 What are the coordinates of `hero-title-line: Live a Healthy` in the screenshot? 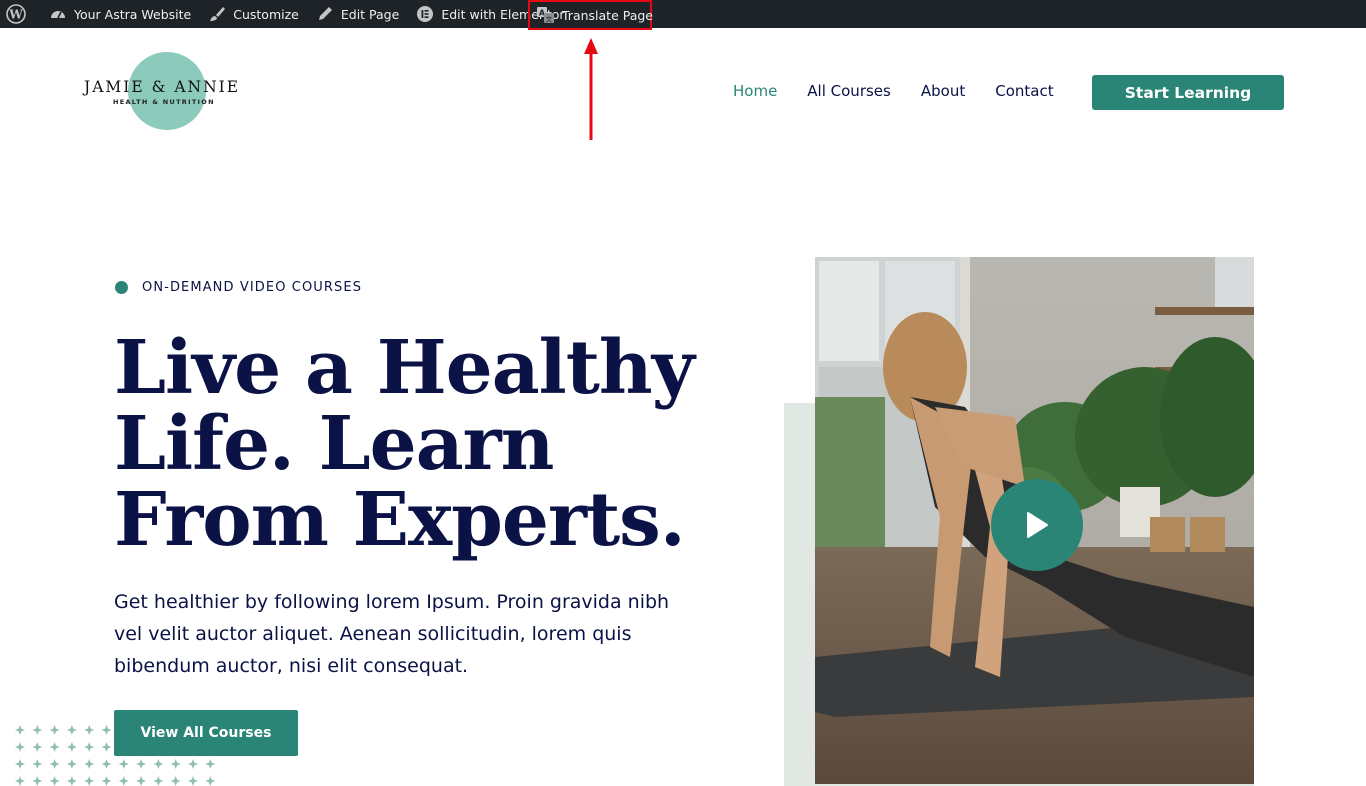 It's located at (404, 368).